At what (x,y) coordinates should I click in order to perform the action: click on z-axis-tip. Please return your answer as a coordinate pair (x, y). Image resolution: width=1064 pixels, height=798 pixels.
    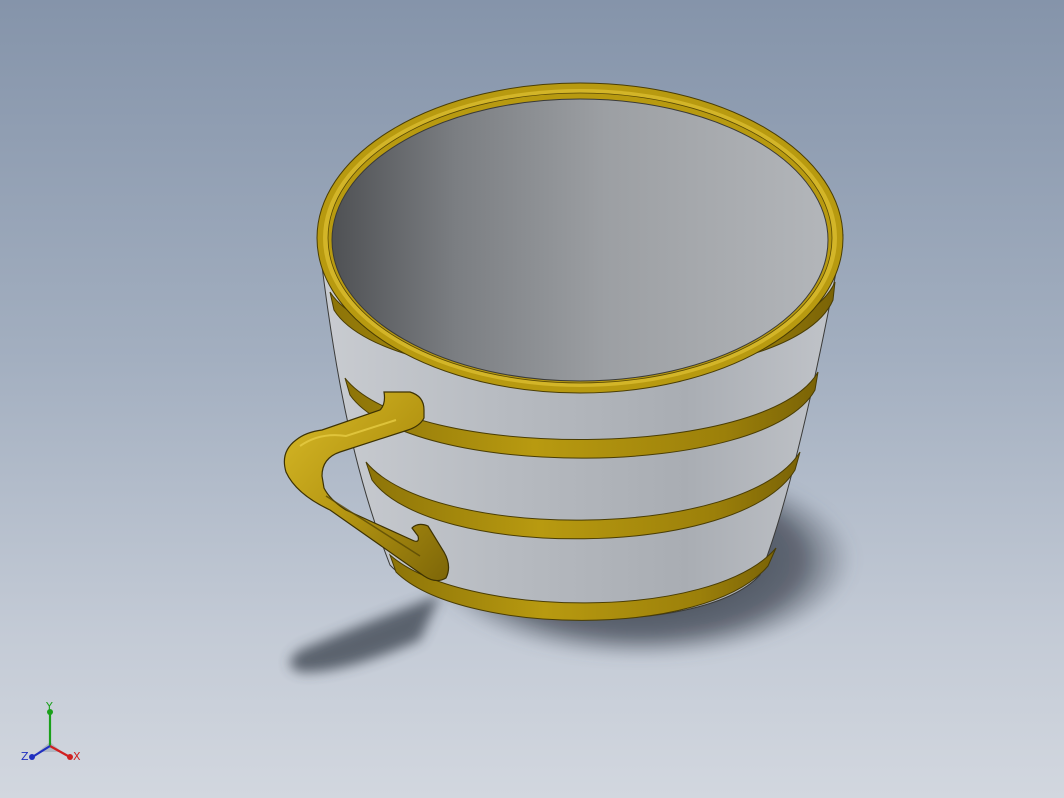
    Looking at the image, I should click on (32, 757).